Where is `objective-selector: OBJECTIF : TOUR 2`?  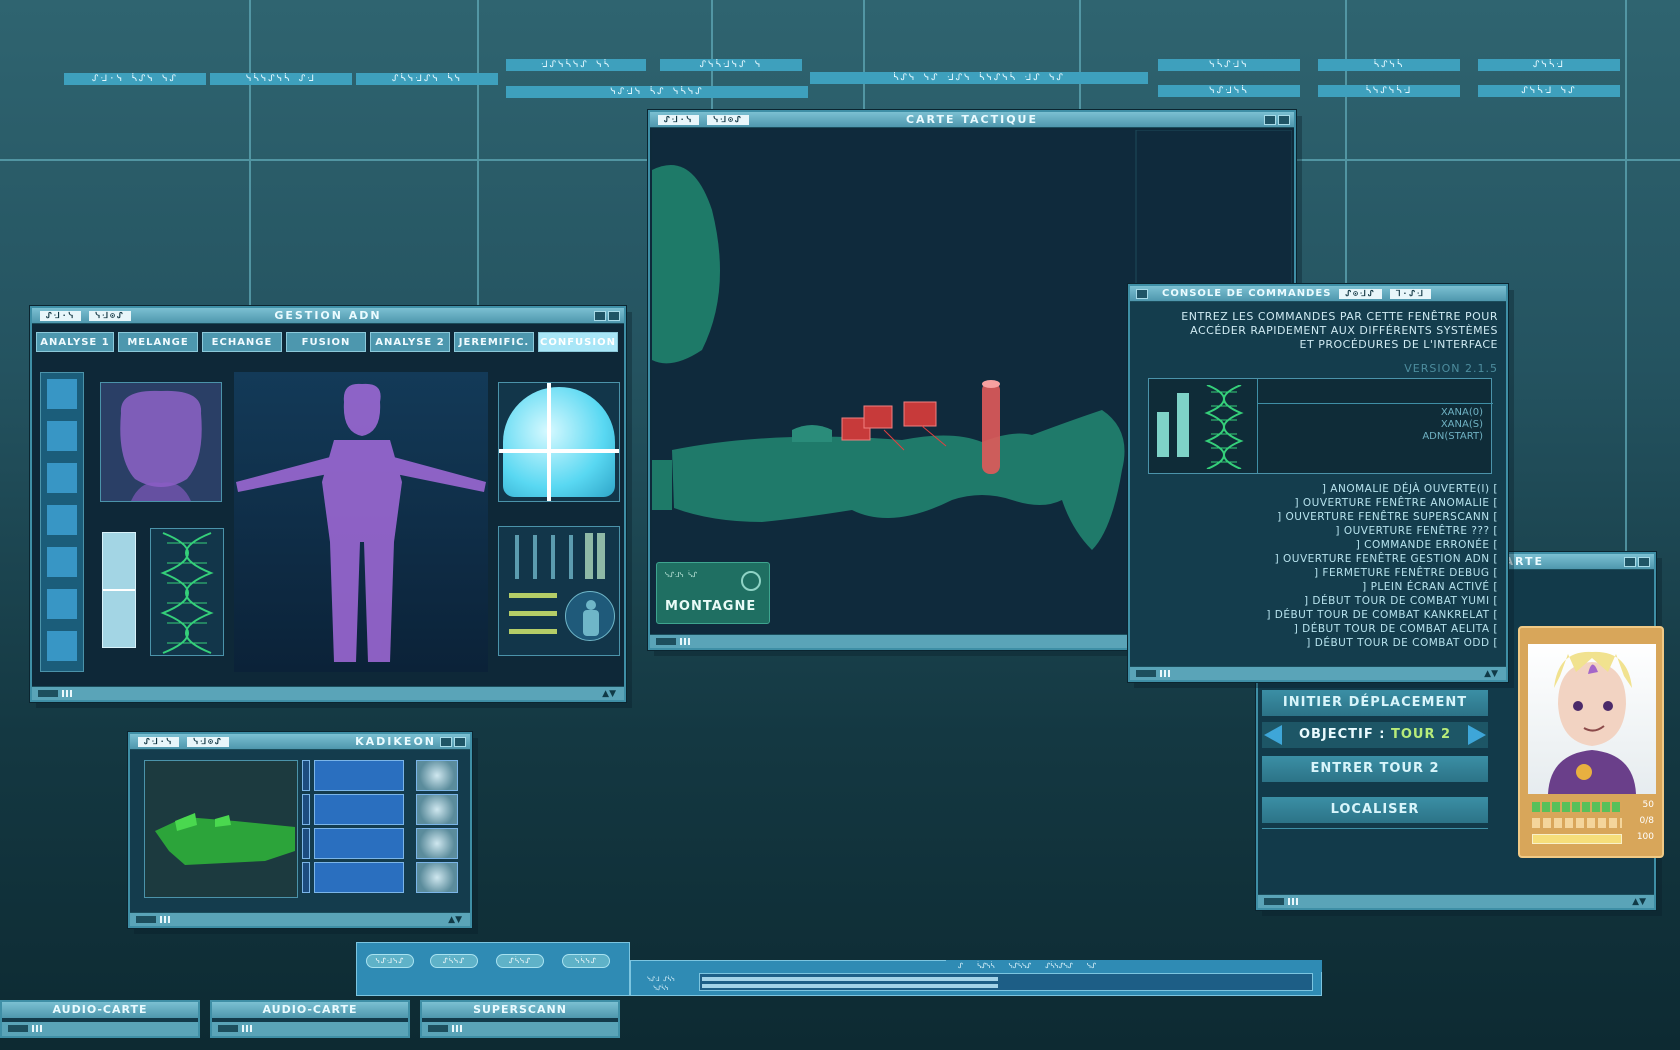
objective-selector: OBJECTIF : TOUR 2 is located at coordinates (1375, 735).